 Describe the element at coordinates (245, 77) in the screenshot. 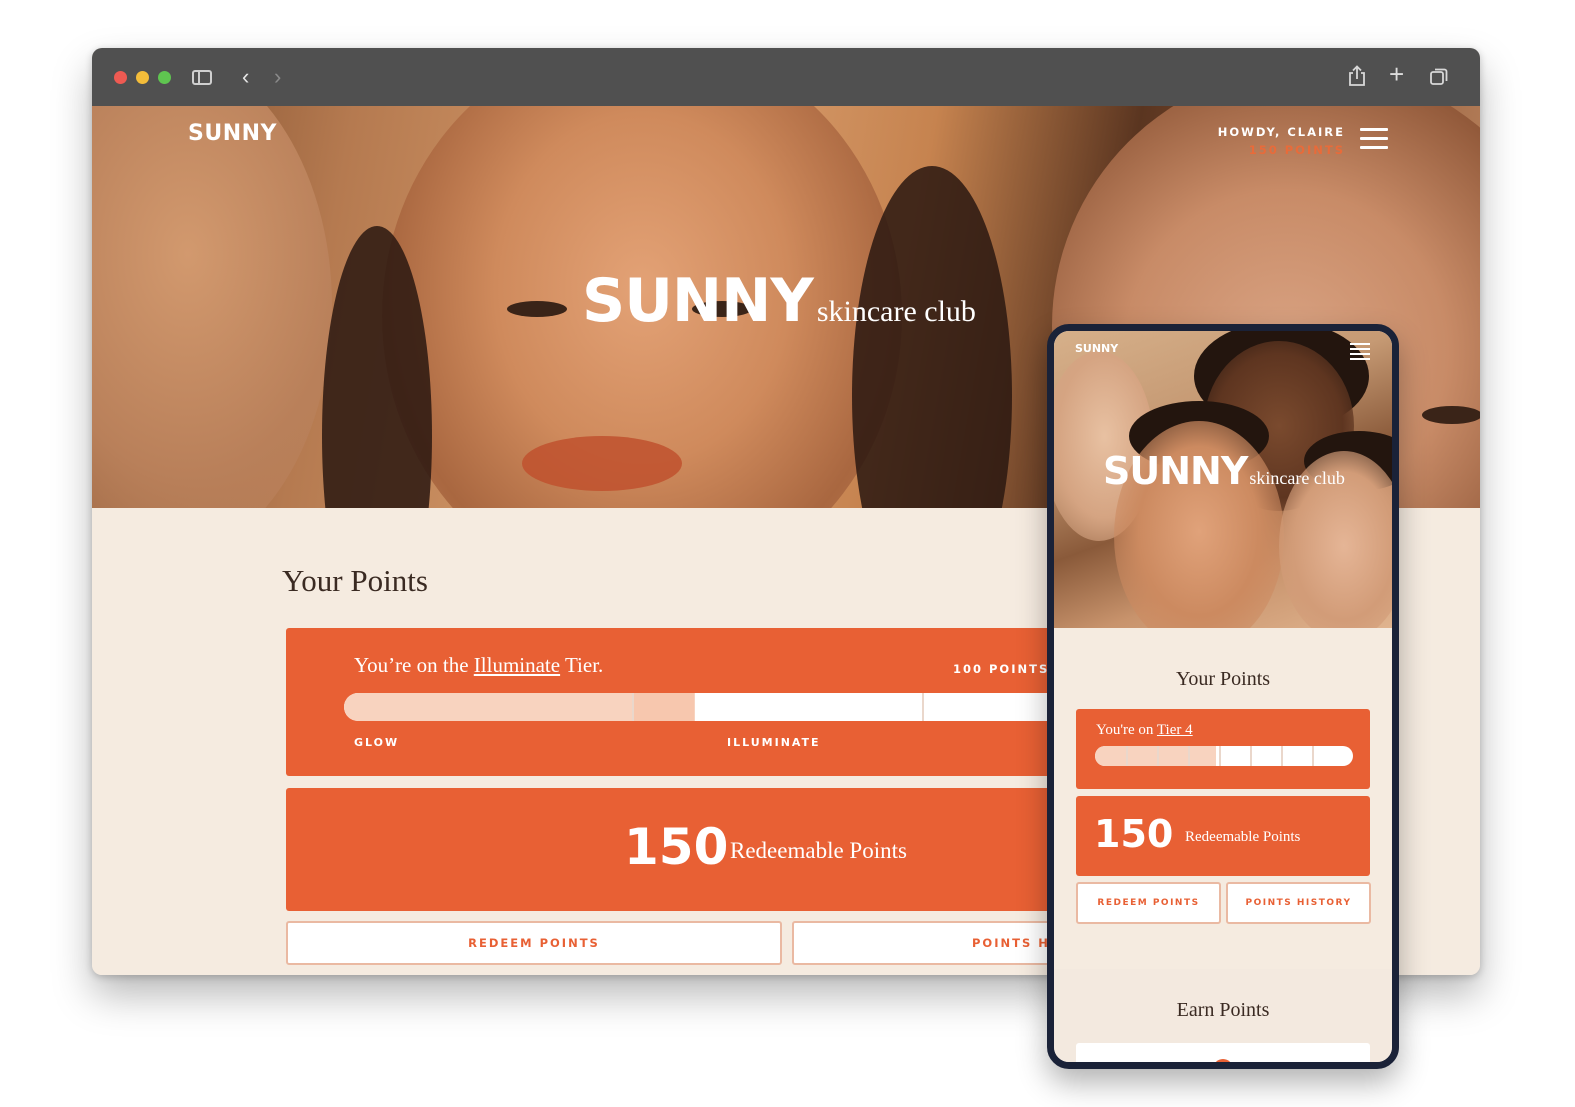

I see `back-arrow-icon: ‹` at that location.